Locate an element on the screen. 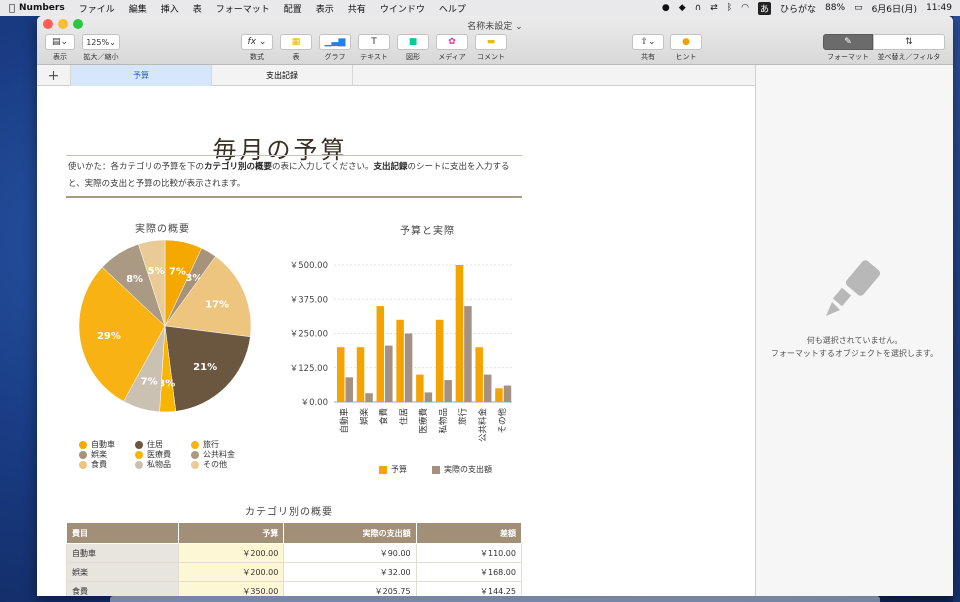 This screenshot has height=602, width=960. cell-budget: ￥350.00 is located at coordinates (231, 588).